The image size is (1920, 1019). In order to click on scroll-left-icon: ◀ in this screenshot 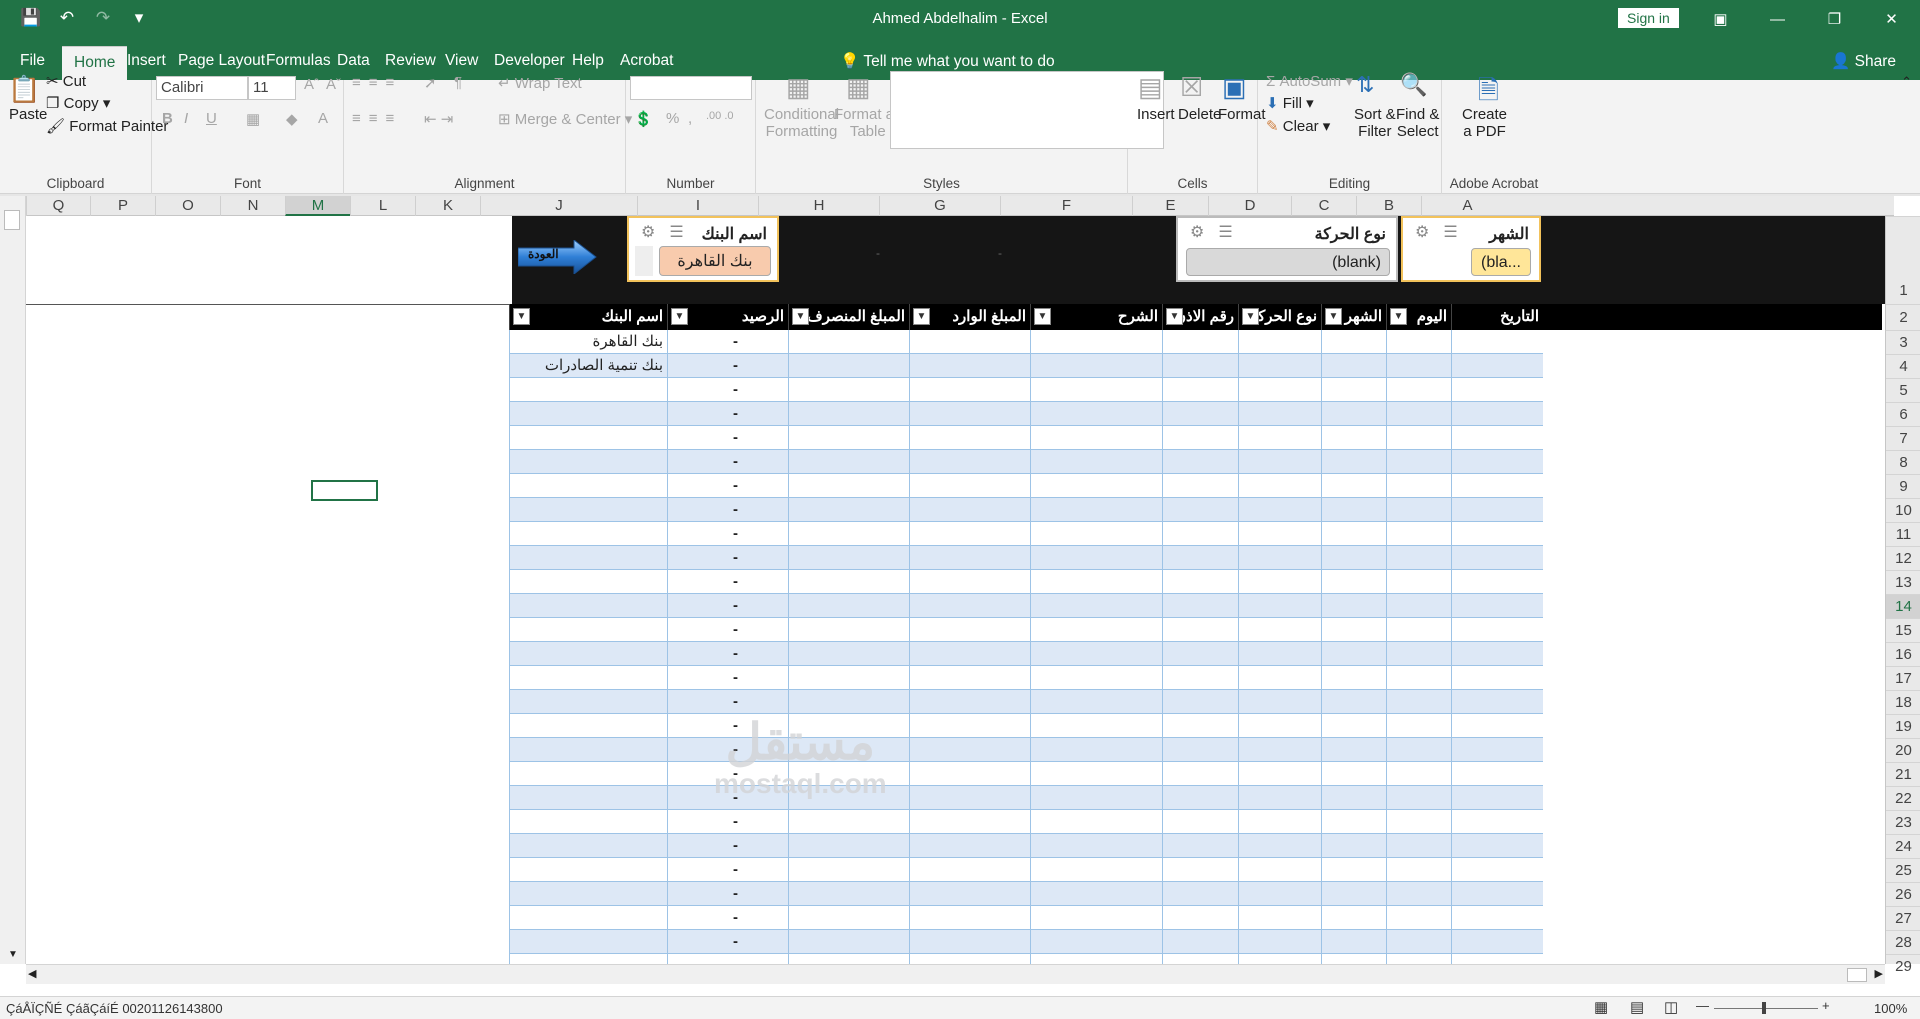, I will do `click(32, 973)`.